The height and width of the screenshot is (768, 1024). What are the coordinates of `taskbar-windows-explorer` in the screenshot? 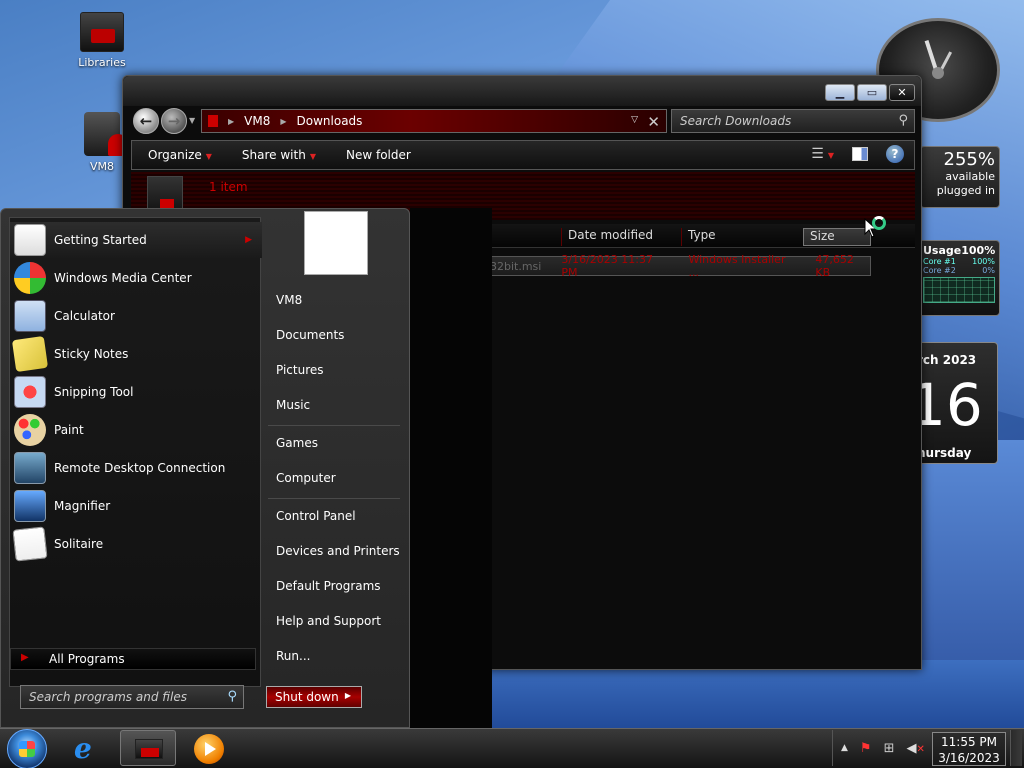 It's located at (148, 748).